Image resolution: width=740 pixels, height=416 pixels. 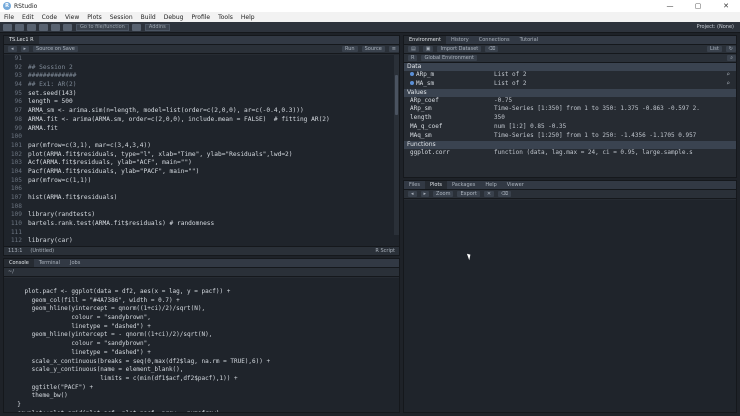 What do you see at coordinates (55, 49) in the screenshot?
I see `source-on-save-checkbox: Source on Save` at bounding box center [55, 49].